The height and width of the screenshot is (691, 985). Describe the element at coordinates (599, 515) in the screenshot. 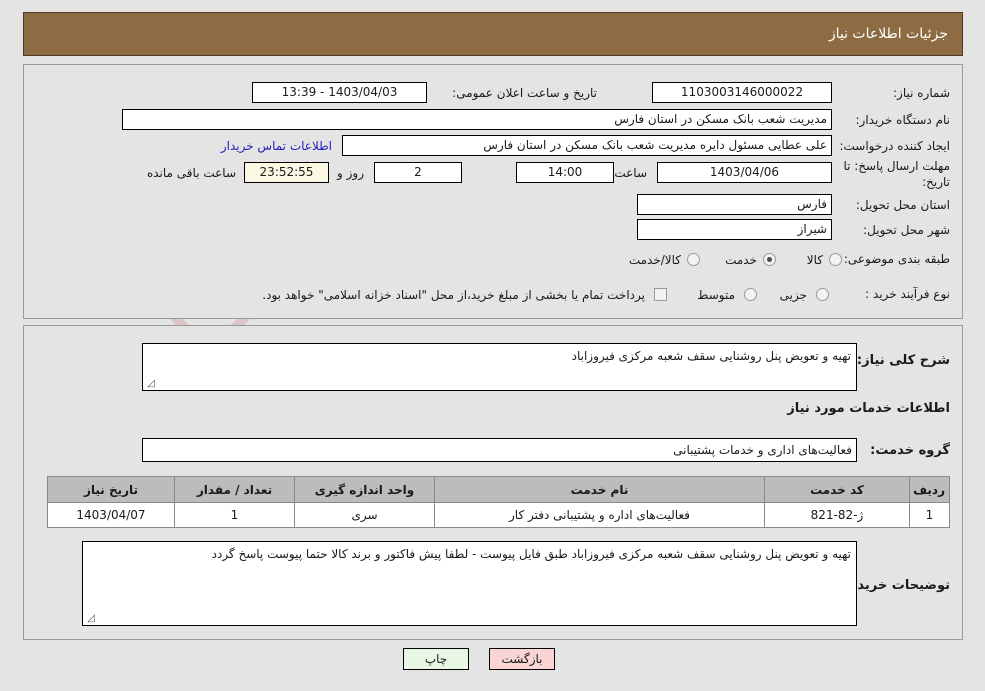

I see `cell-service-name: فعالیت‌های اداره و پشتیبانی دفتر کار` at that location.